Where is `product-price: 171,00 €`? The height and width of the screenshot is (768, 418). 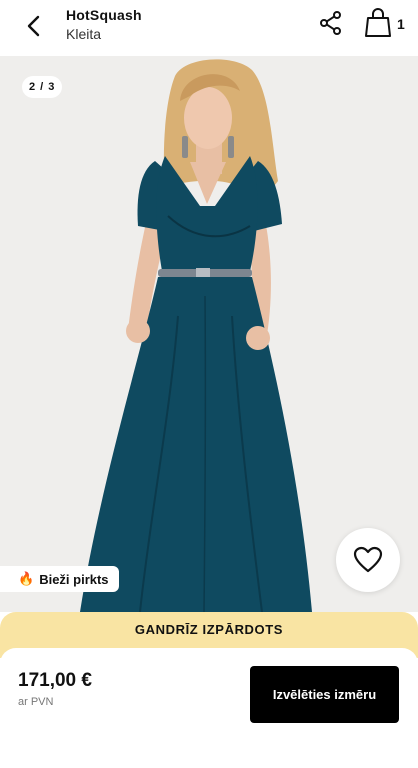
product-price: 171,00 € is located at coordinates (55, 680).